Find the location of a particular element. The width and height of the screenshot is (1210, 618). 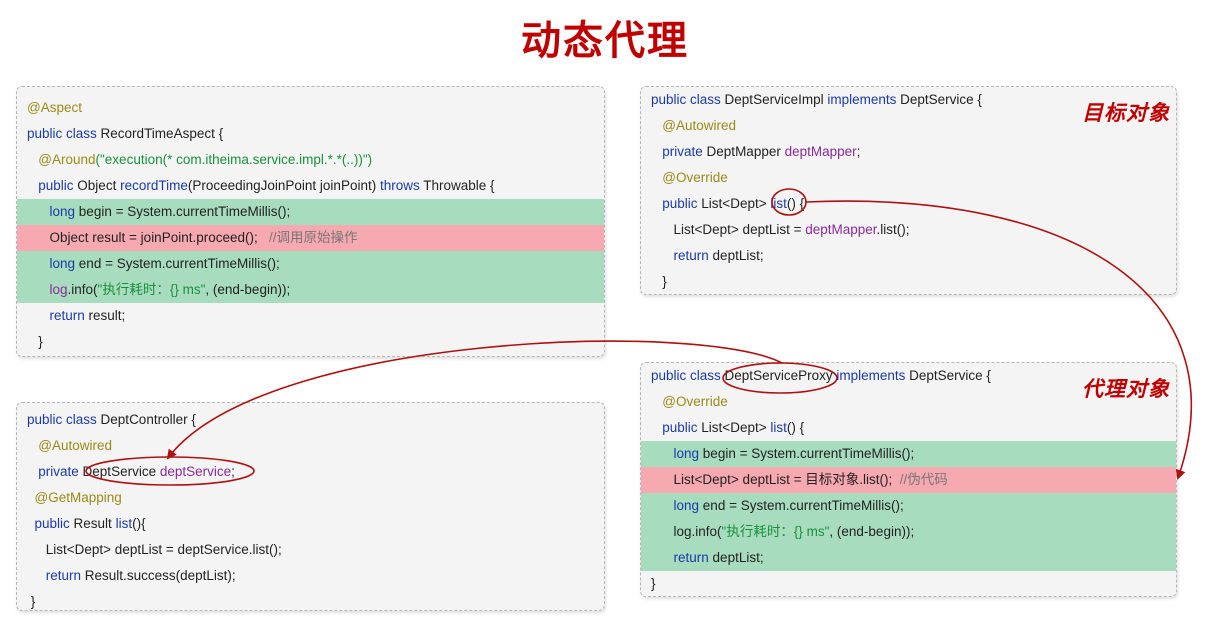

code-token: DeptMapper is located at coordinates (745, 151).